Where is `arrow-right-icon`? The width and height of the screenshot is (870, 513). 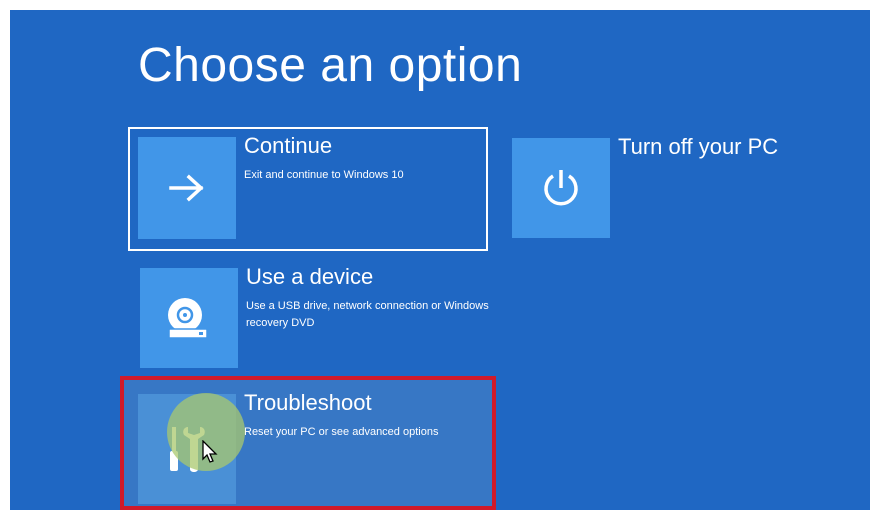 arrow-right-icon is located at coordinates (186, 188).